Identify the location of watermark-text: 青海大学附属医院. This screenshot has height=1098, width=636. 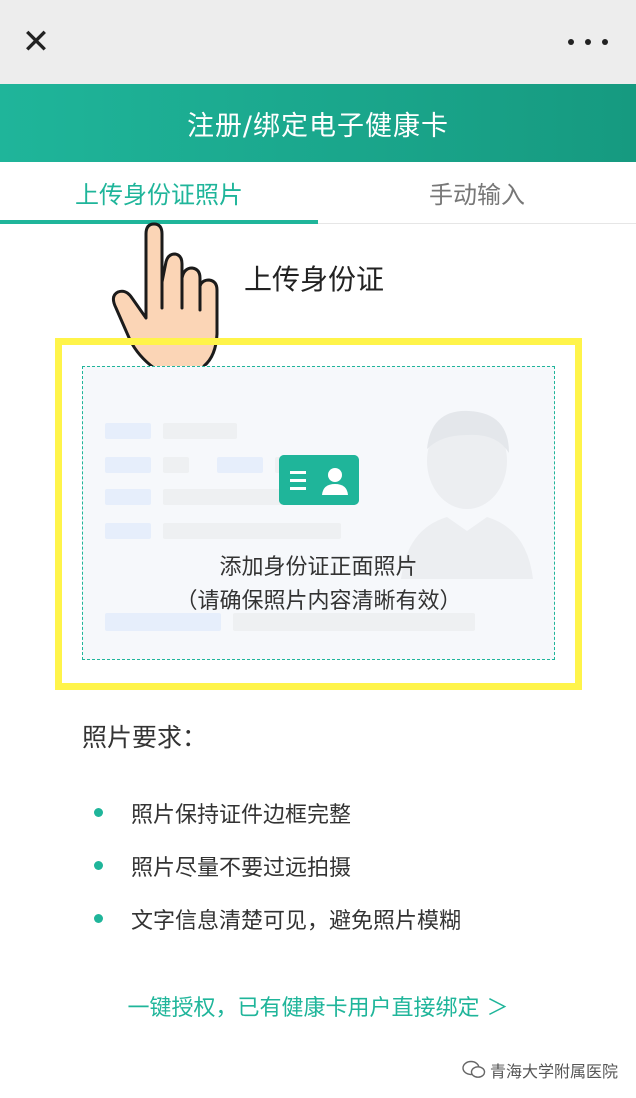
(553, 1071).